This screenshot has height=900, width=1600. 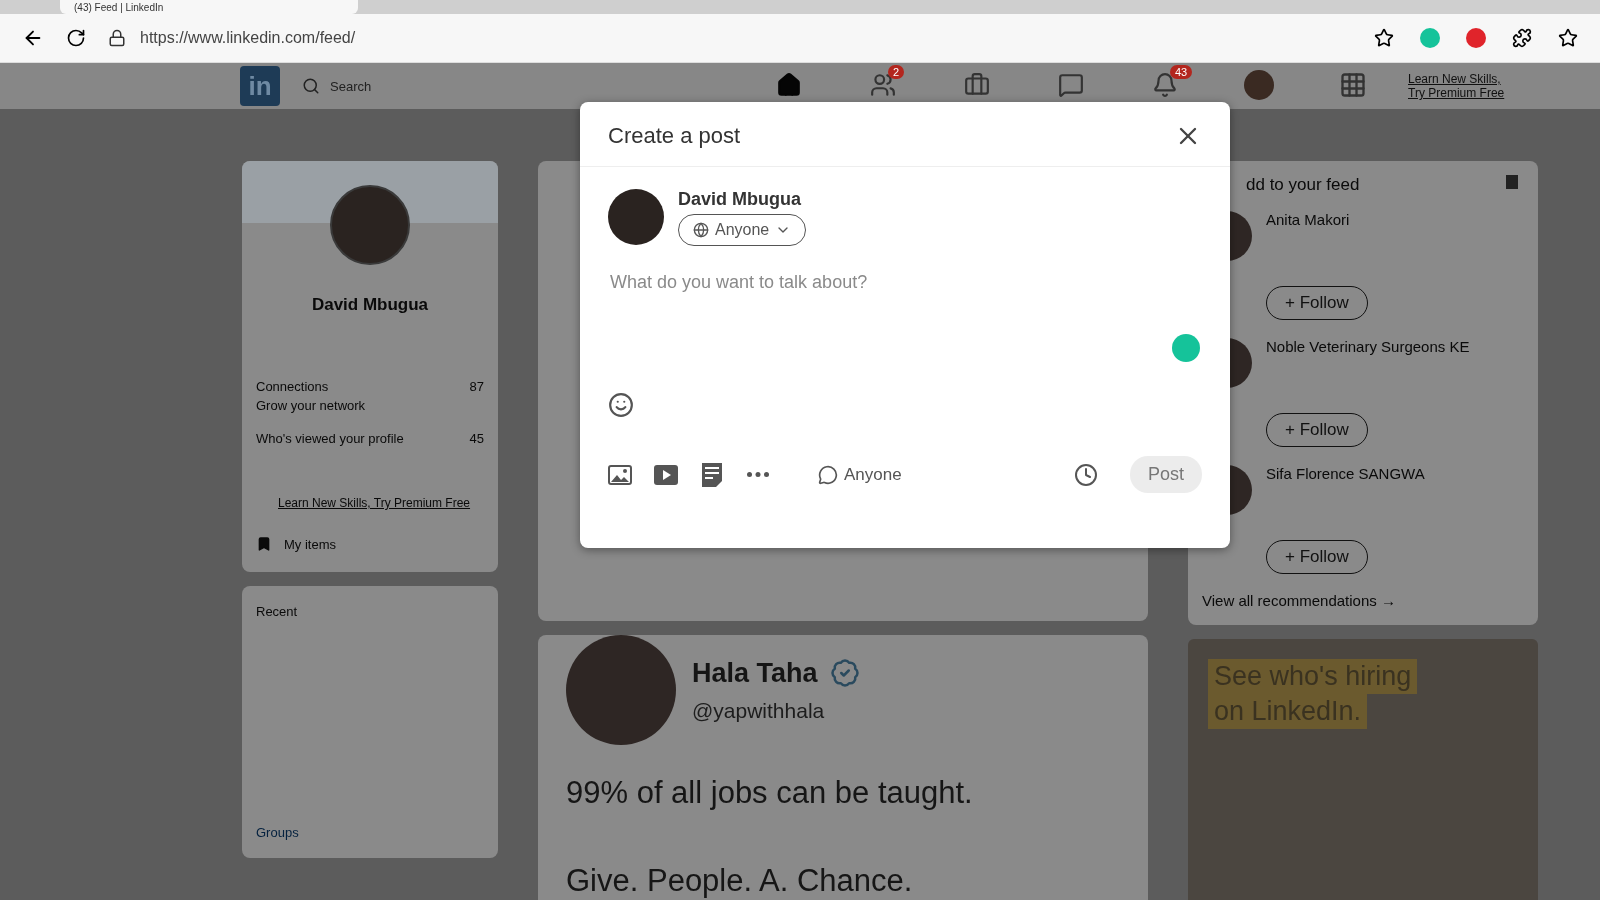 What do you see at coordinates (1368, 346) in the screenshot?
I see `person-name: Noble Veterinary Surgeons KE` at bounding box center [1368, 346].